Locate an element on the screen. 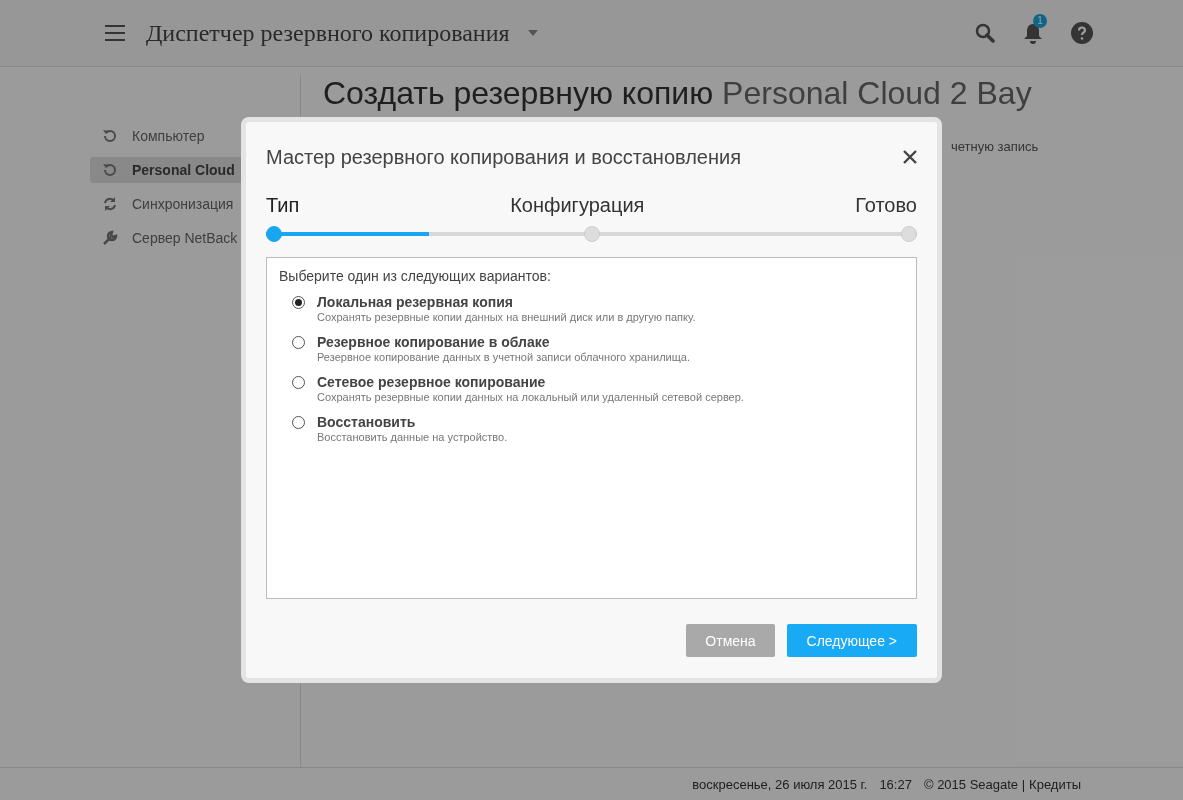  option-label: Восстановить is located at coordinates (412, 422).